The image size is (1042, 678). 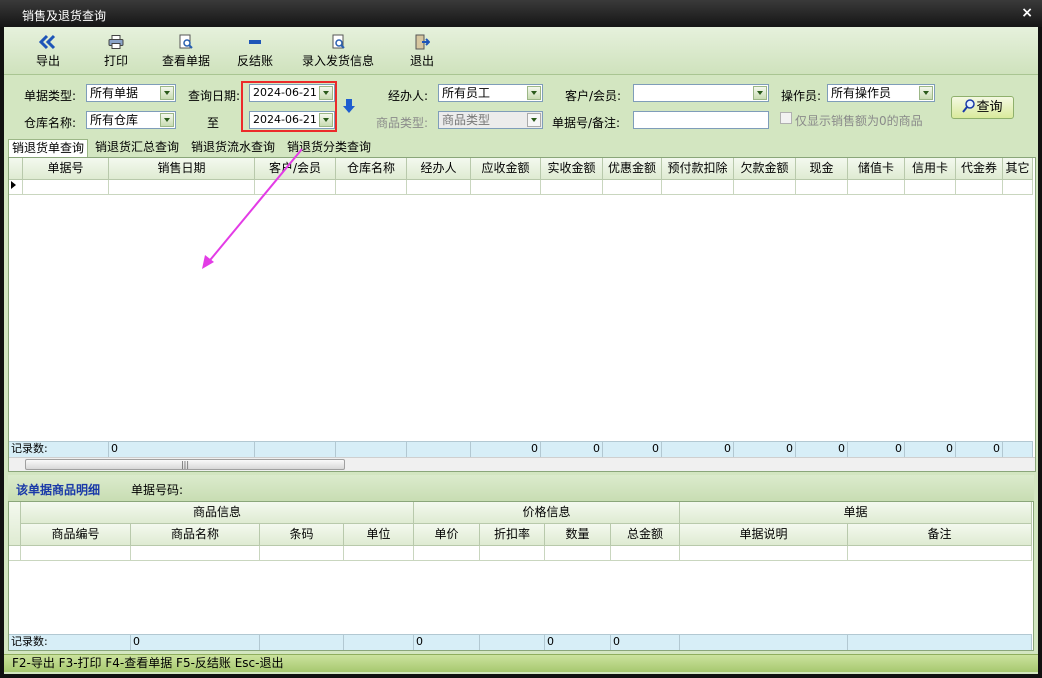 What do you see at coordinates (47, 42) in the screenshot?
I see `double-chevron-left-icon` at bounding box center [47, 42].